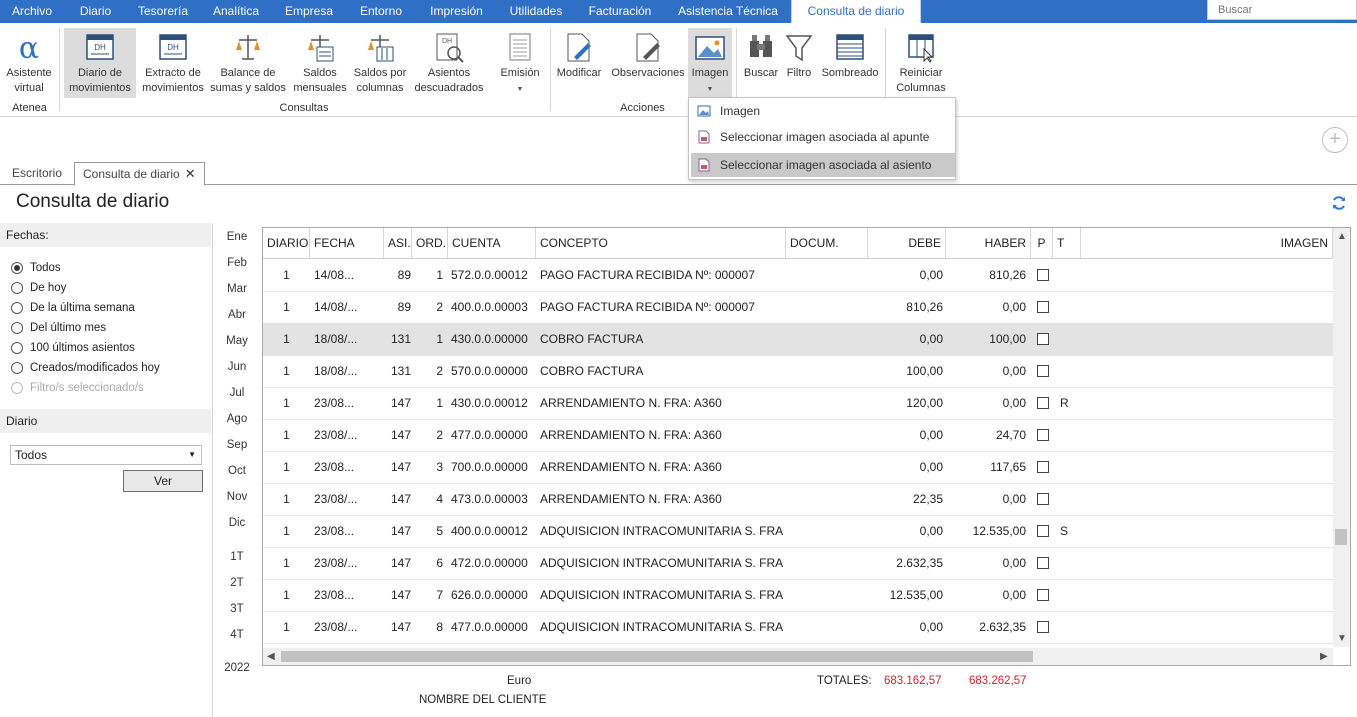  Describe the element at coordinates (237, 497) in the screenshot. I see `month-nov: Nov` at that location.